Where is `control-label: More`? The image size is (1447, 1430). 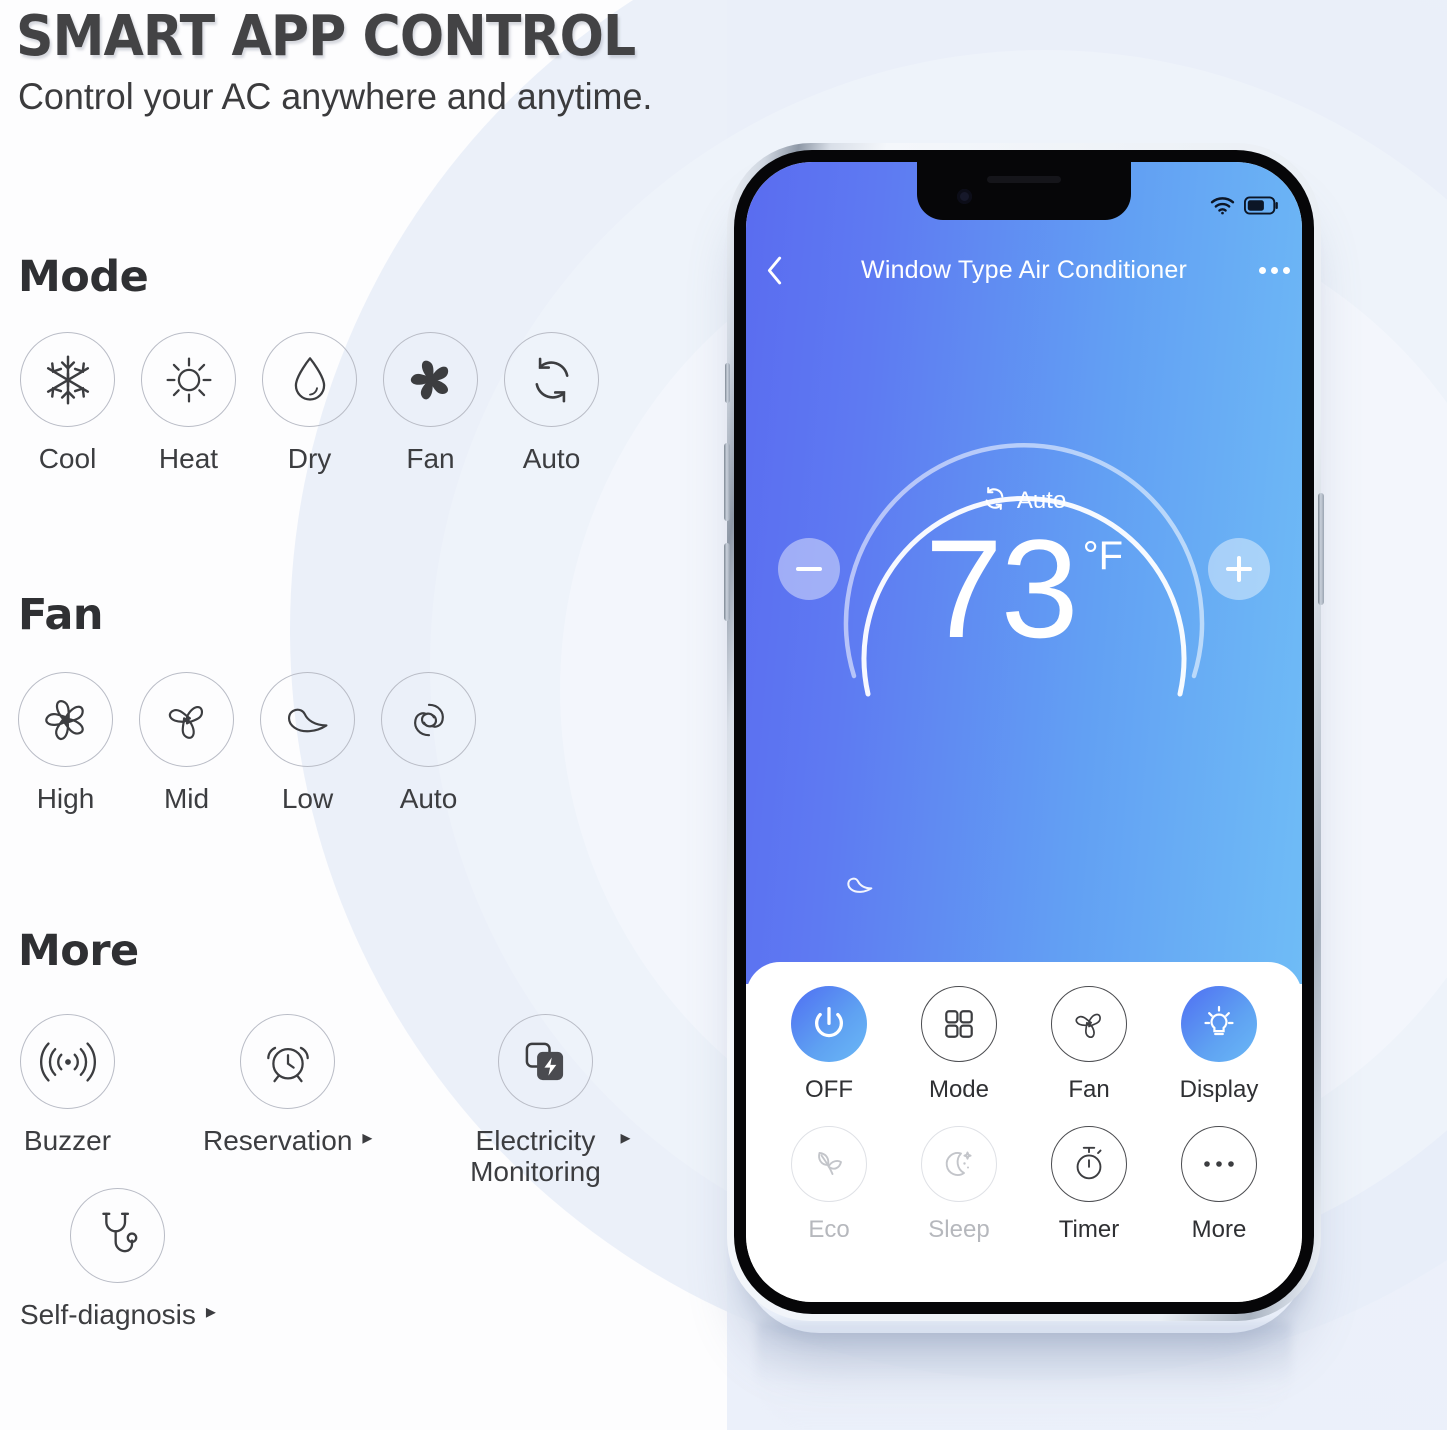
control-label: More is located at coordinates (1219, 1229).